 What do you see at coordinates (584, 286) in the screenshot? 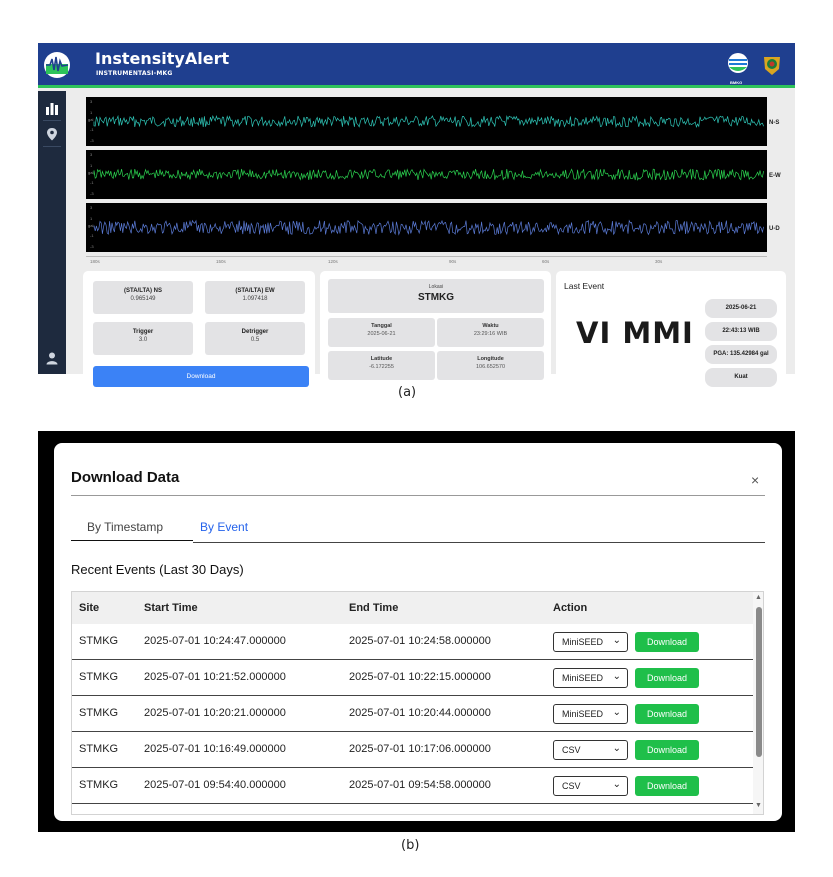
I see `last-event-title: Last Event` at bounding box center [584, 286].